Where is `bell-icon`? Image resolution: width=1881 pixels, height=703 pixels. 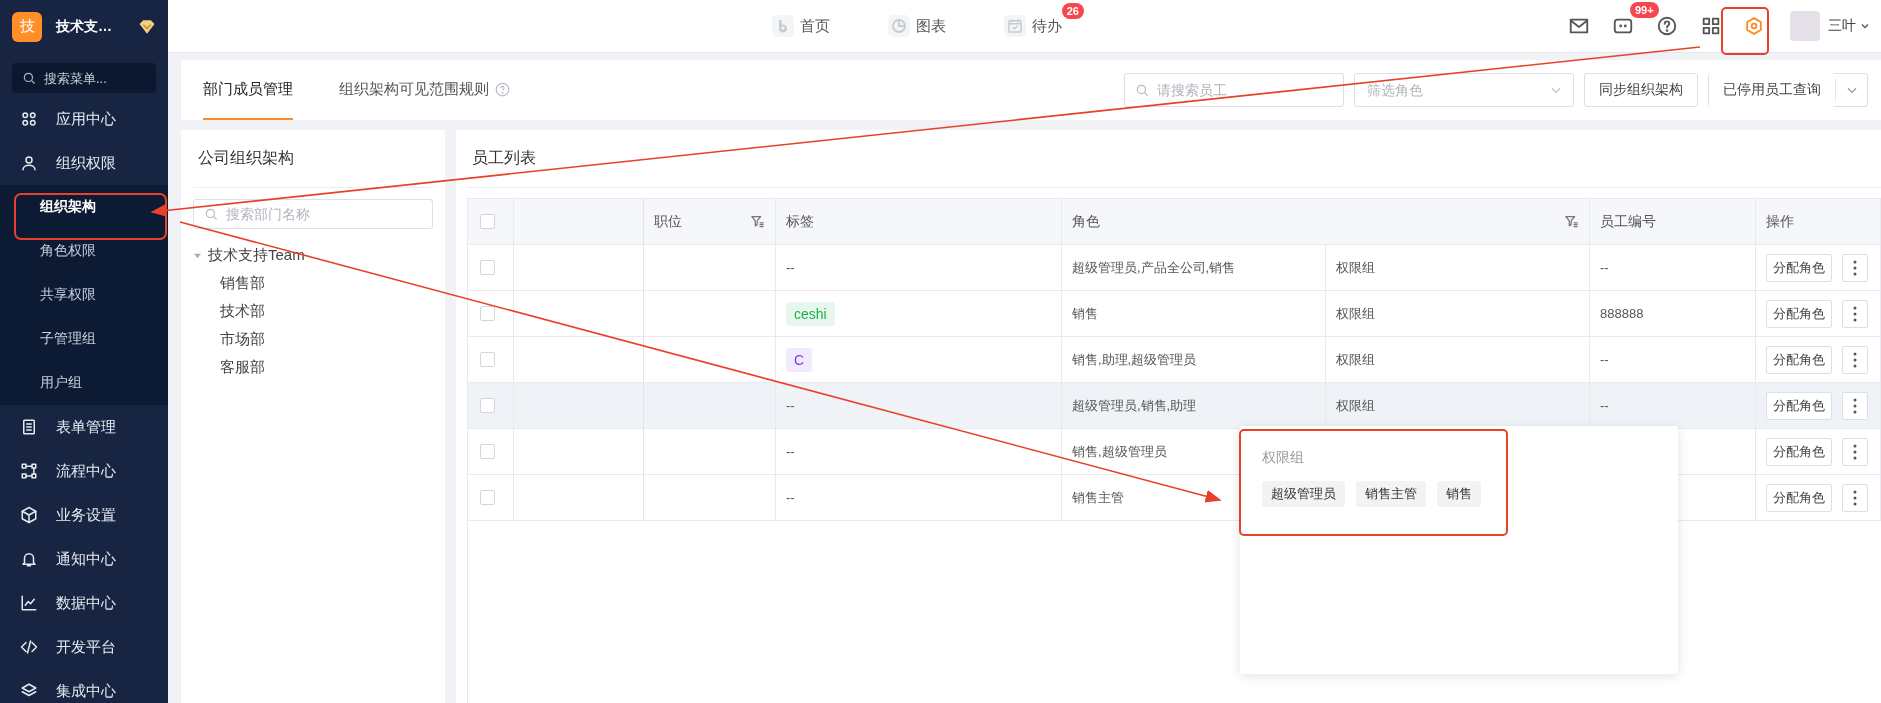
bell-icon is located at coordinates (29, 559).